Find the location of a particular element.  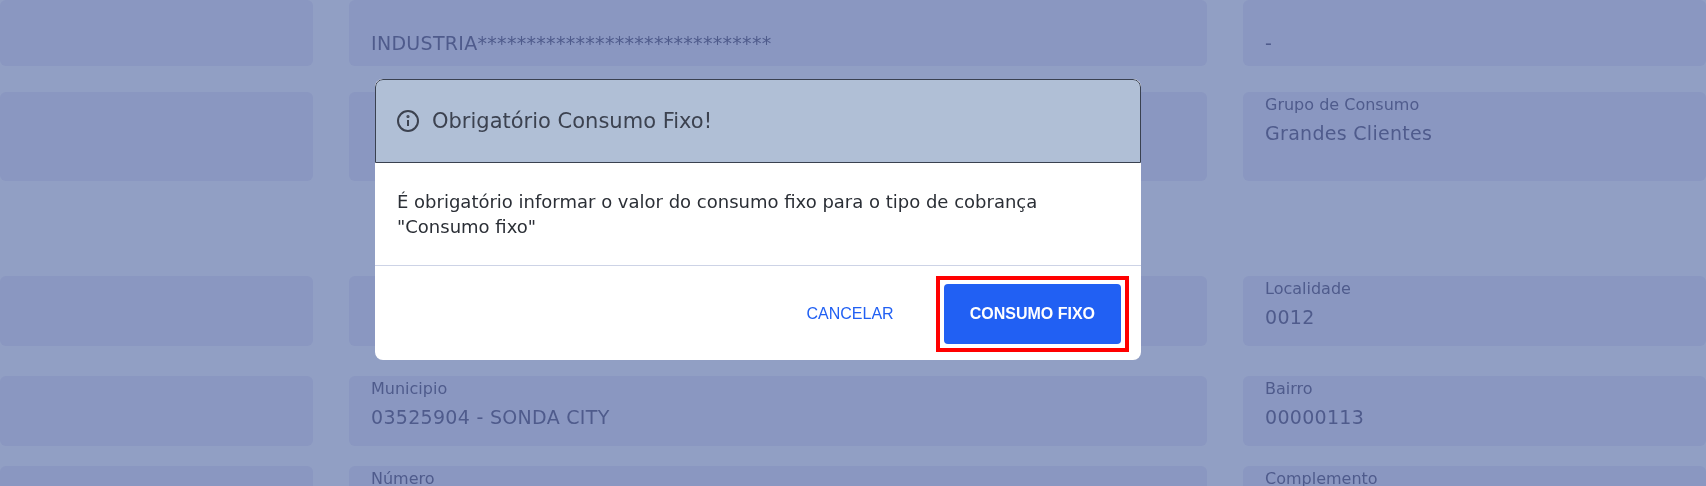

cancel-button: CANCELAR is located at coordinates (850, 314).